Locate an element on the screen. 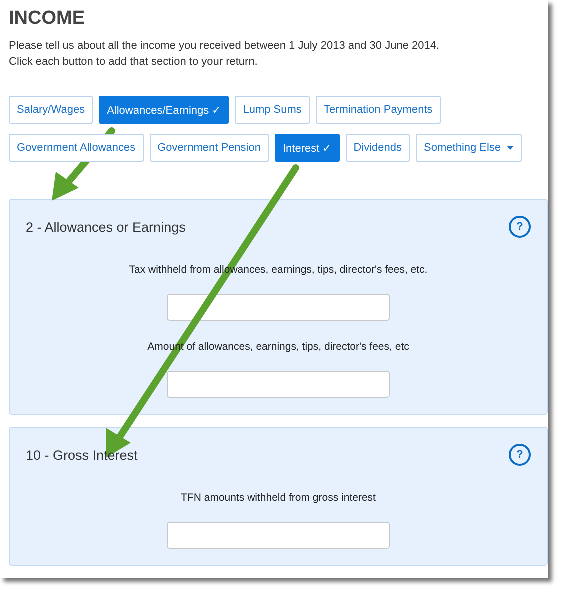 This screenshot has width=570, height=594. section-title: 2 - Allowances or Earnings is located at coordinates (106, 227).